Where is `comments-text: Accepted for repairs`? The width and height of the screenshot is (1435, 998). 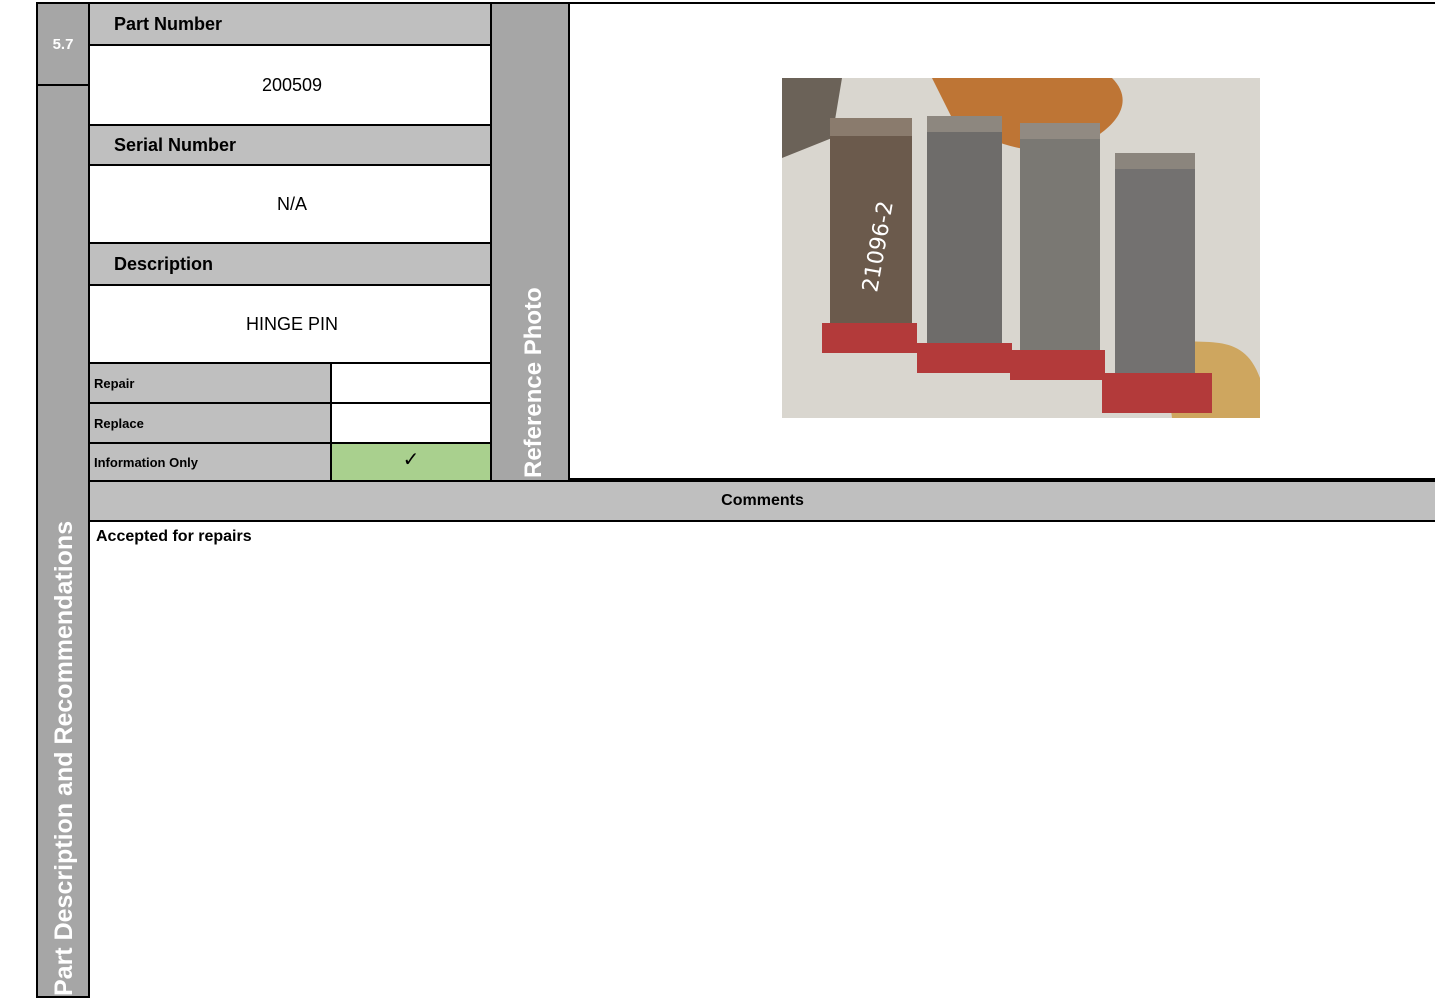
comments-text: Accepted for repairs is located at coordinates (174, 536).